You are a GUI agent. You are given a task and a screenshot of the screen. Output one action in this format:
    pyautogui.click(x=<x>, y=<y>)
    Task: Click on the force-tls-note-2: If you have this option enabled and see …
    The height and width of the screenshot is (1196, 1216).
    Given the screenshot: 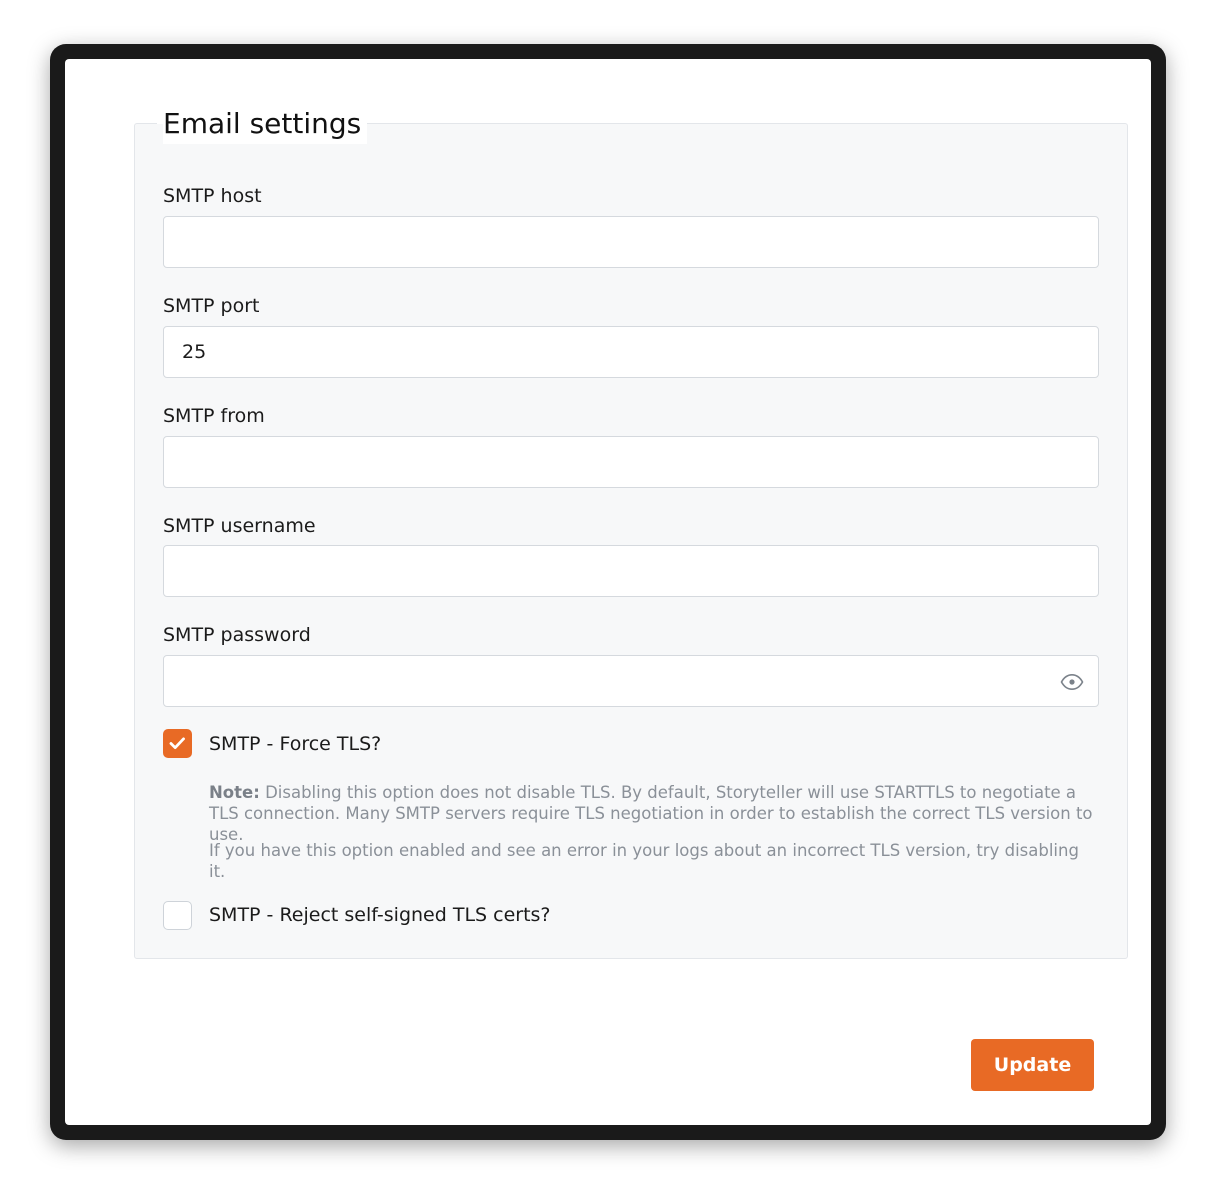 What is the action you would take?
    pyautogui.click(x=644, y=861)
    